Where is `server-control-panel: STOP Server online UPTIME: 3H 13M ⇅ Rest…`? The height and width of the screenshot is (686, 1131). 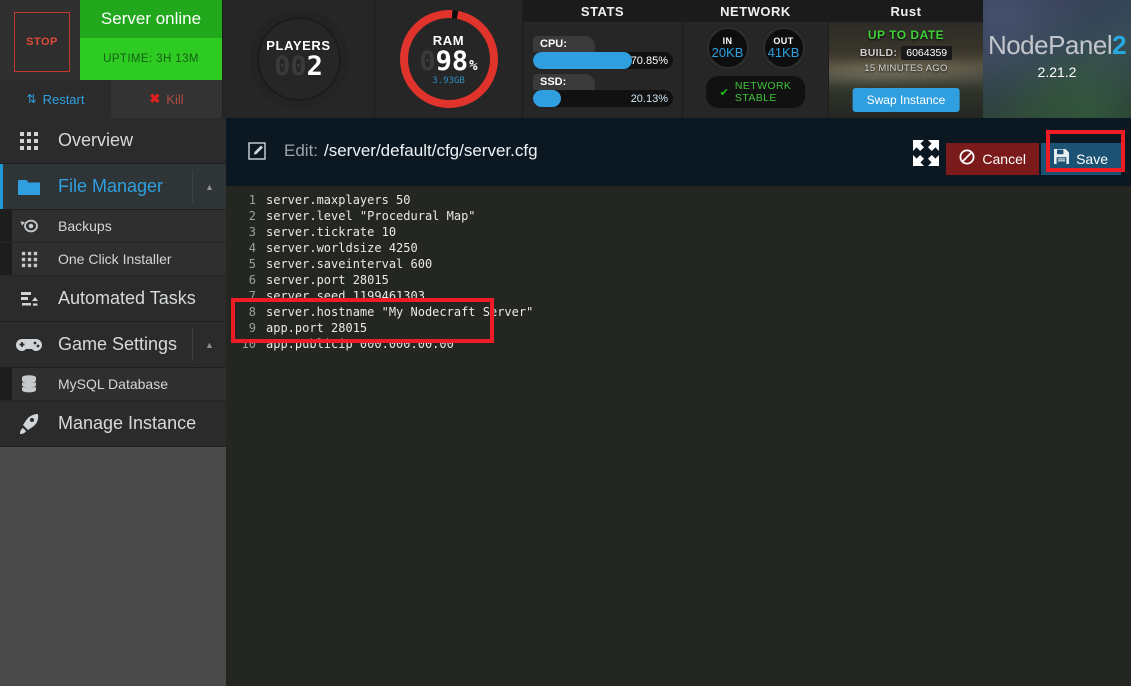 server-control-panel: STOP Server online UPTIME: 3H 13M ⇅ Rest… is located at coordinates (111, 59).